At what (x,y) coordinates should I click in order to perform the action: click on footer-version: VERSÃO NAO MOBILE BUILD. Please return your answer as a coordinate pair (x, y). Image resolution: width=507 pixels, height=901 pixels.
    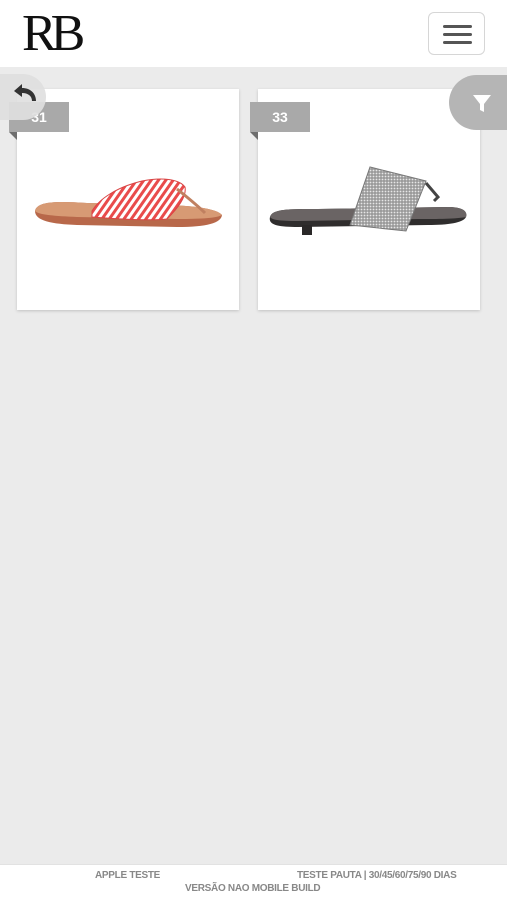
    Looking at the image, I should click on (253, 888).